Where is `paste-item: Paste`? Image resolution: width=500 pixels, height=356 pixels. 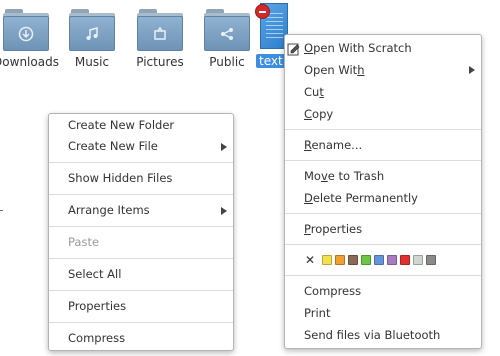
paste-item: Paste is located at coordinates (84, 242).